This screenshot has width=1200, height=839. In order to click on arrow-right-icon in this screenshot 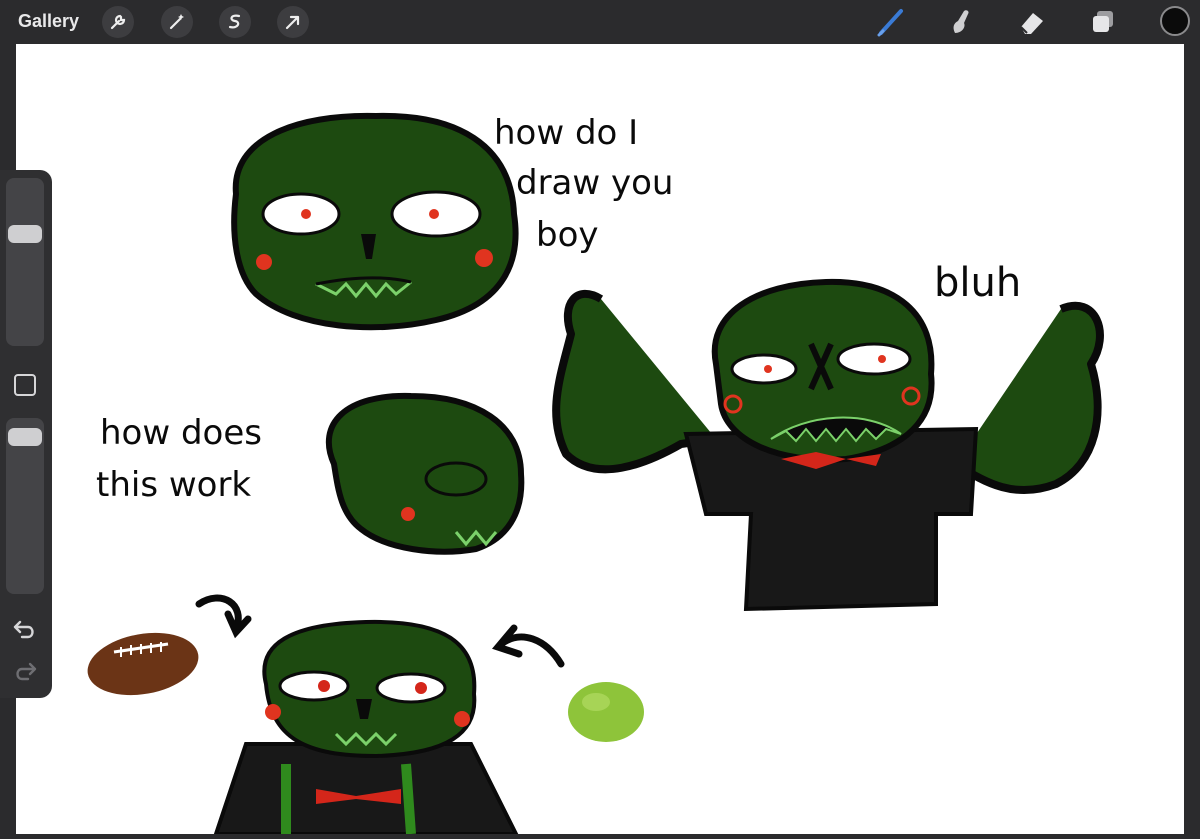, I will do `click(528, 646)`.